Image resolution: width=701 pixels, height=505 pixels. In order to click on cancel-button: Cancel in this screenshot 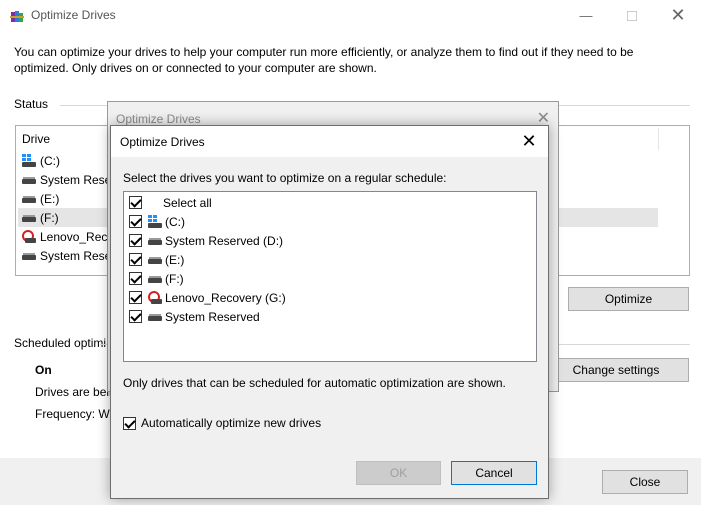, I will do `click(494, 473)`.